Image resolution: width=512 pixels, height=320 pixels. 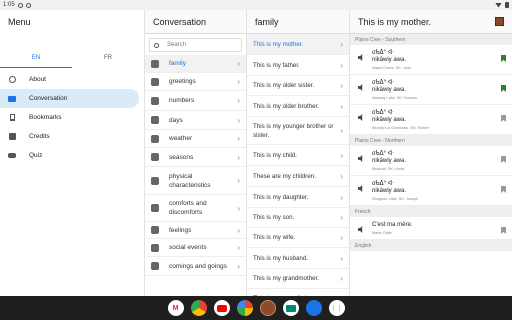 I want to click on category-item: feelings ›, so click(x=195, y=230).